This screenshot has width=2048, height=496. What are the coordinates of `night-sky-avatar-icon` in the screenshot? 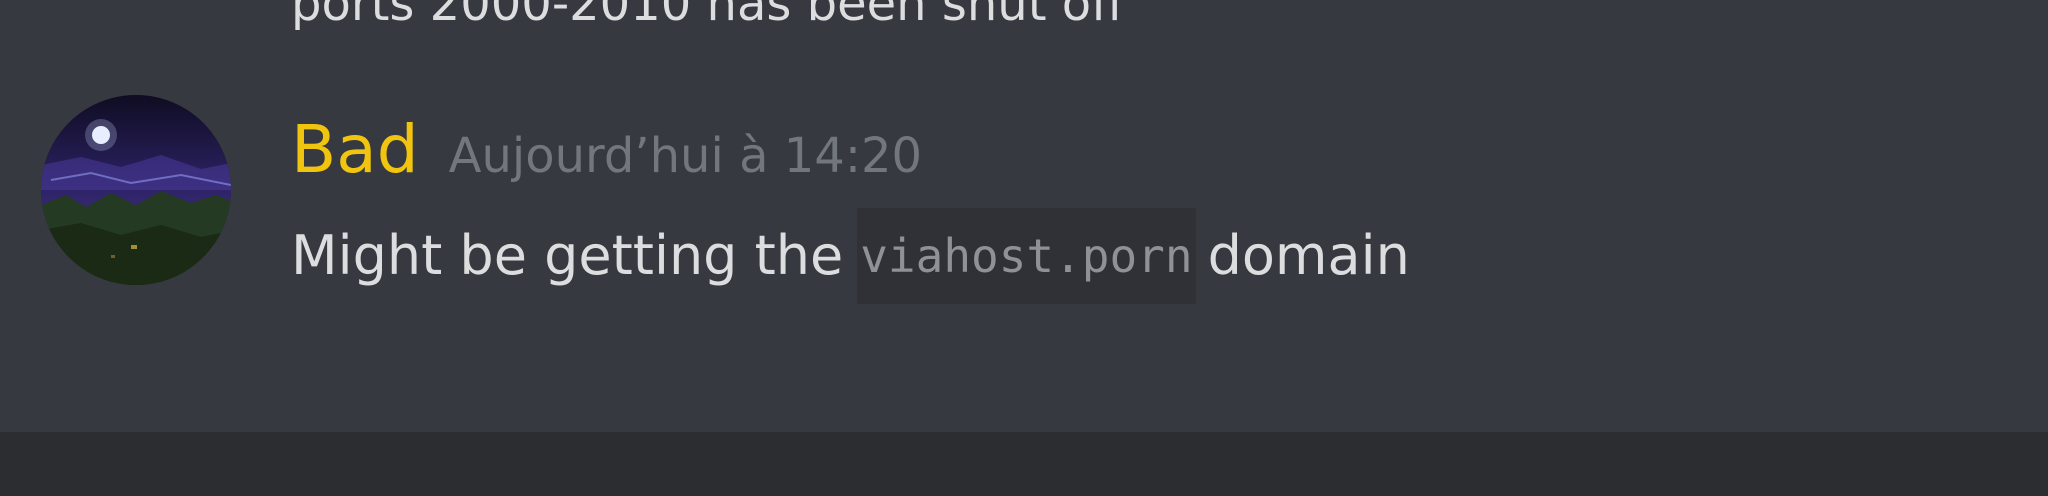 It's located at (136, 190).